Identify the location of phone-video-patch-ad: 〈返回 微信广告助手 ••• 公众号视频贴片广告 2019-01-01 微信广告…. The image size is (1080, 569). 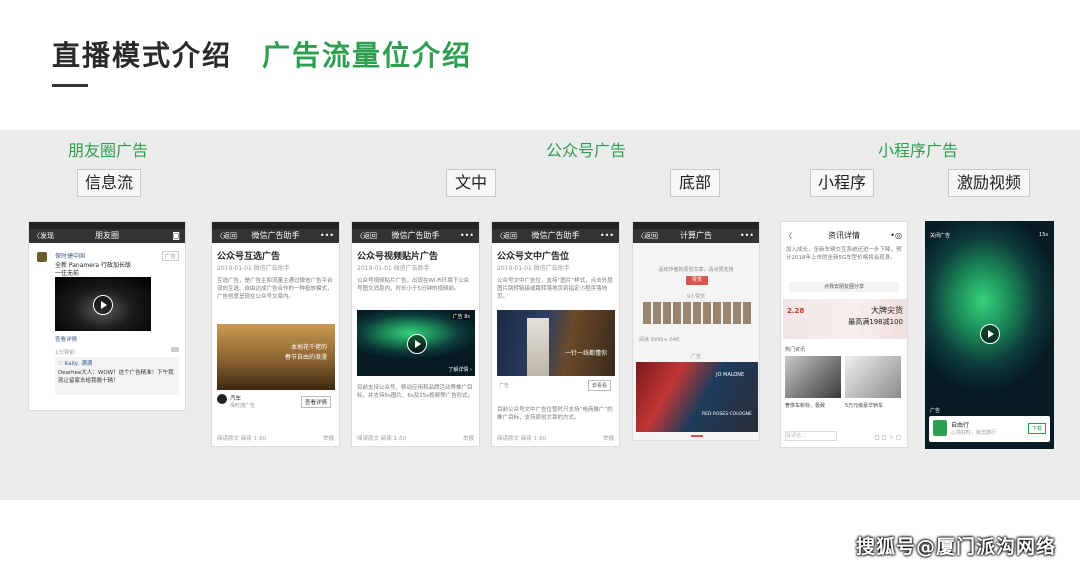
(415, 334).